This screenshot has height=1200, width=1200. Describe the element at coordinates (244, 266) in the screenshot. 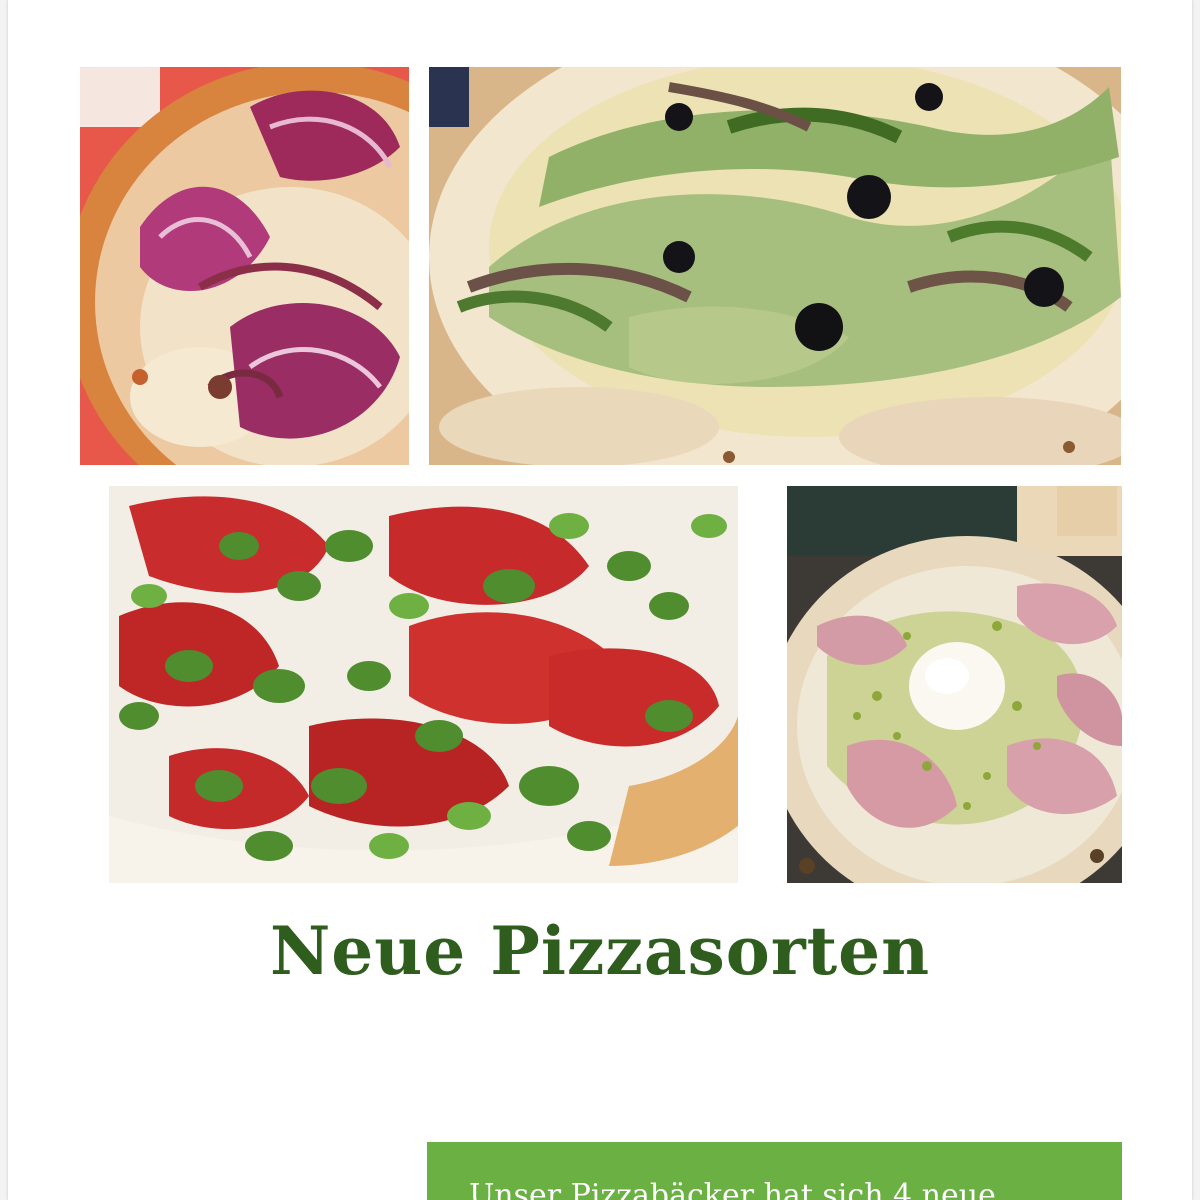

I see `pizza-radicchio-photo` at that location.